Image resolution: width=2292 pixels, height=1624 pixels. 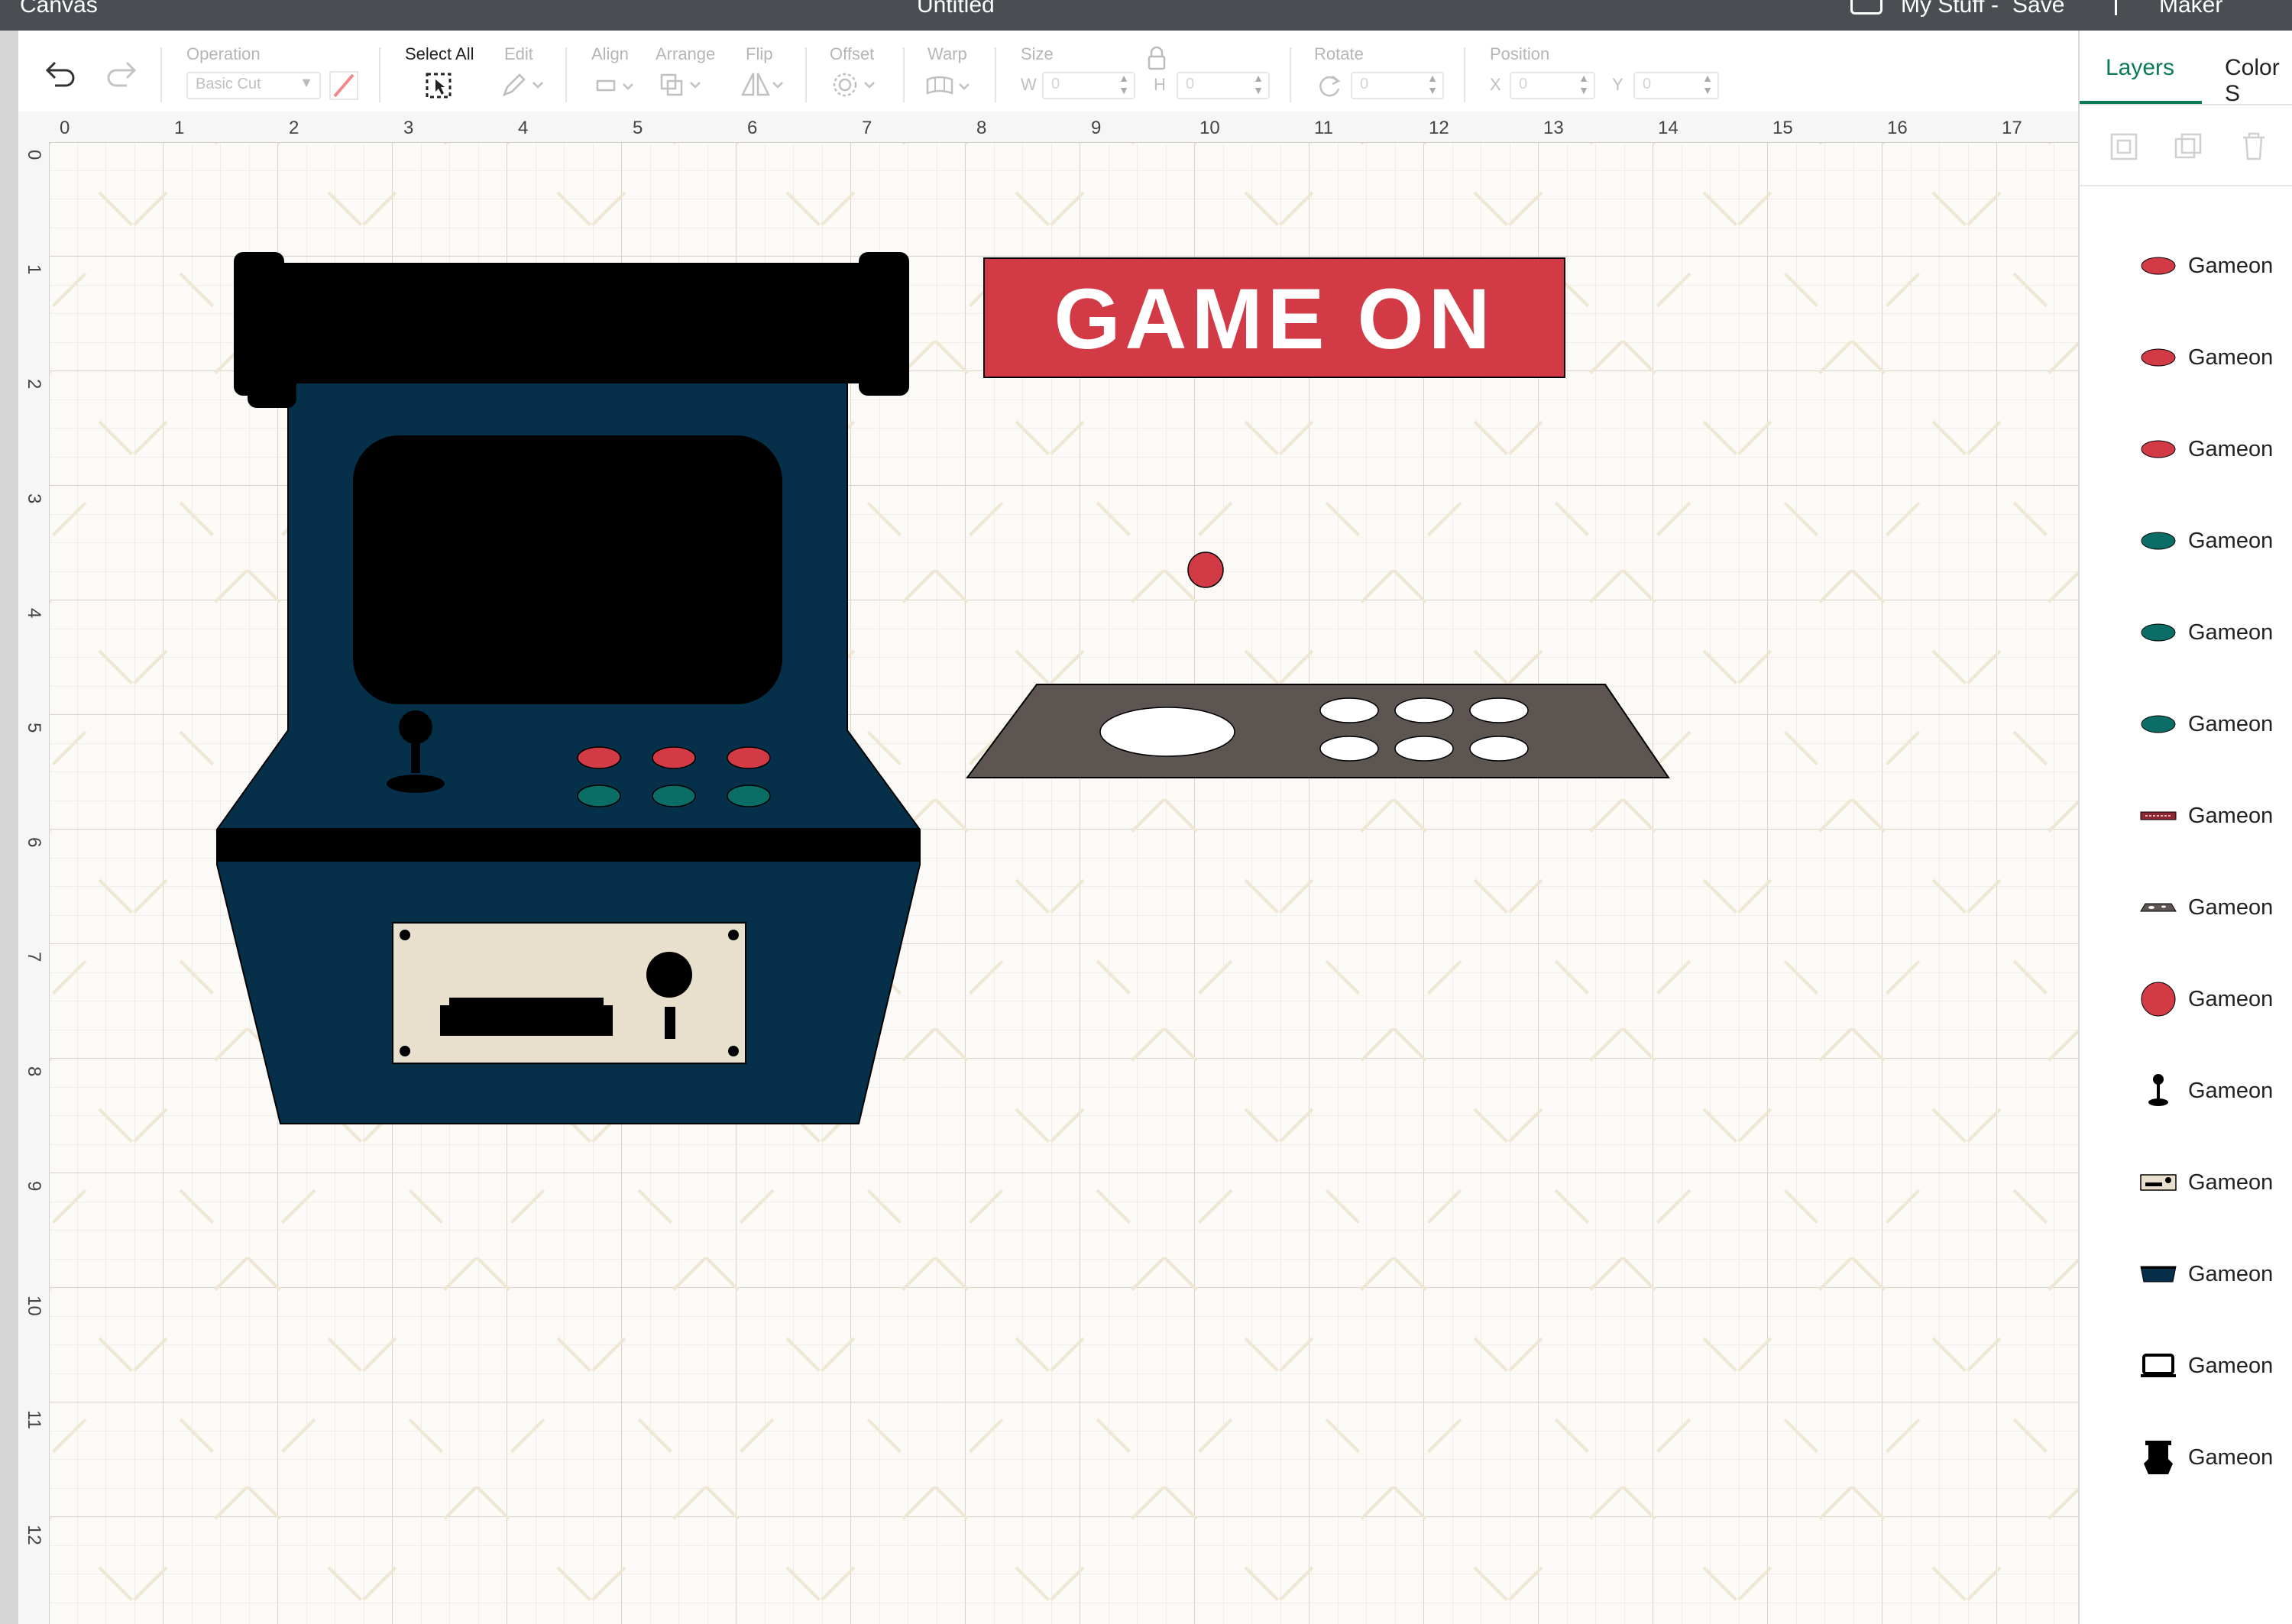 I want to click on color-swatch-icon, so click(x=344, y=85).